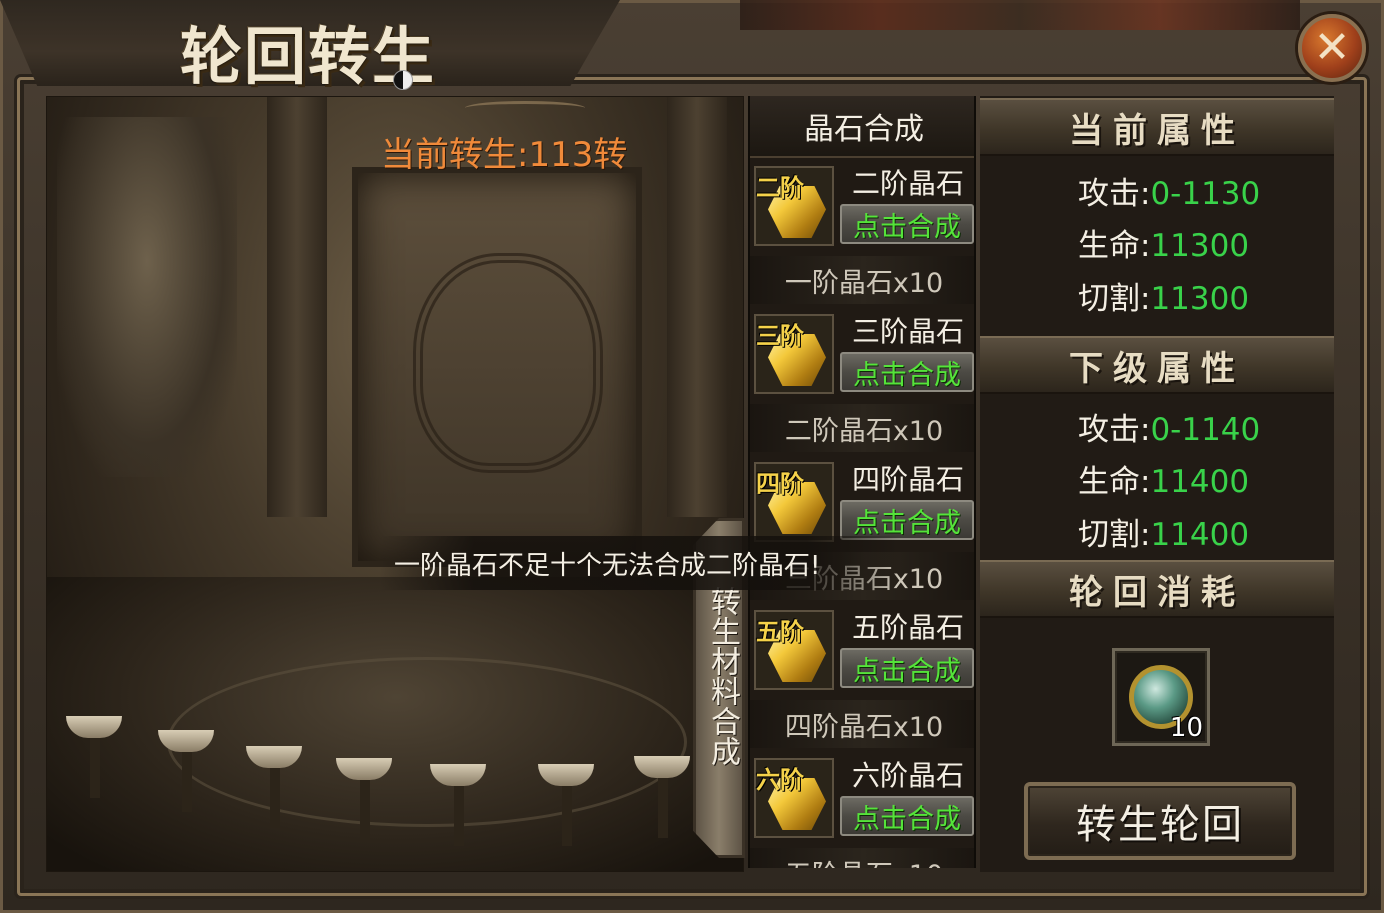  Describe the element at coordinates (862, 724) in the screenshot. I see `crystal-cost: 四阶晶石x10` at that location.